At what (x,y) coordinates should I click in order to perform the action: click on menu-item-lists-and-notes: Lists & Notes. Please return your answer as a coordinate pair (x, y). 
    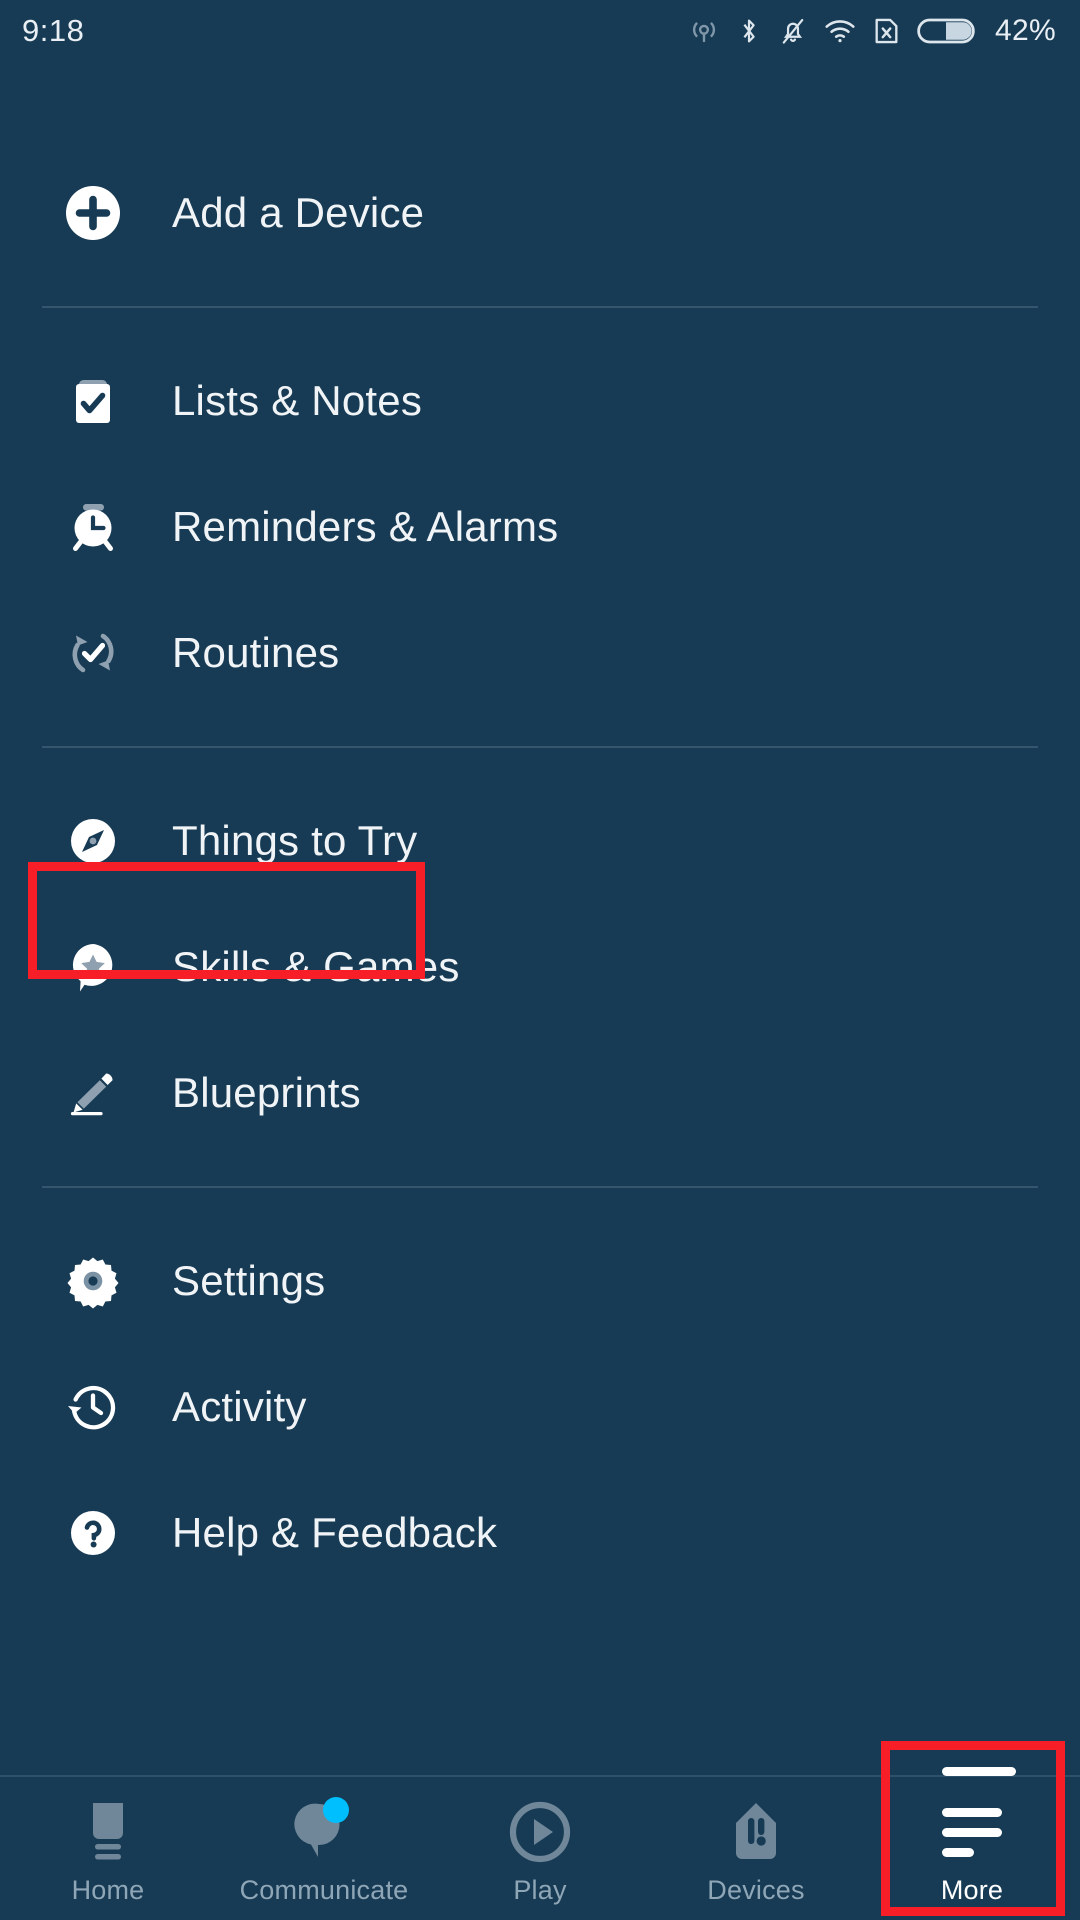
    Looking at the image, I should click on (540, 401).